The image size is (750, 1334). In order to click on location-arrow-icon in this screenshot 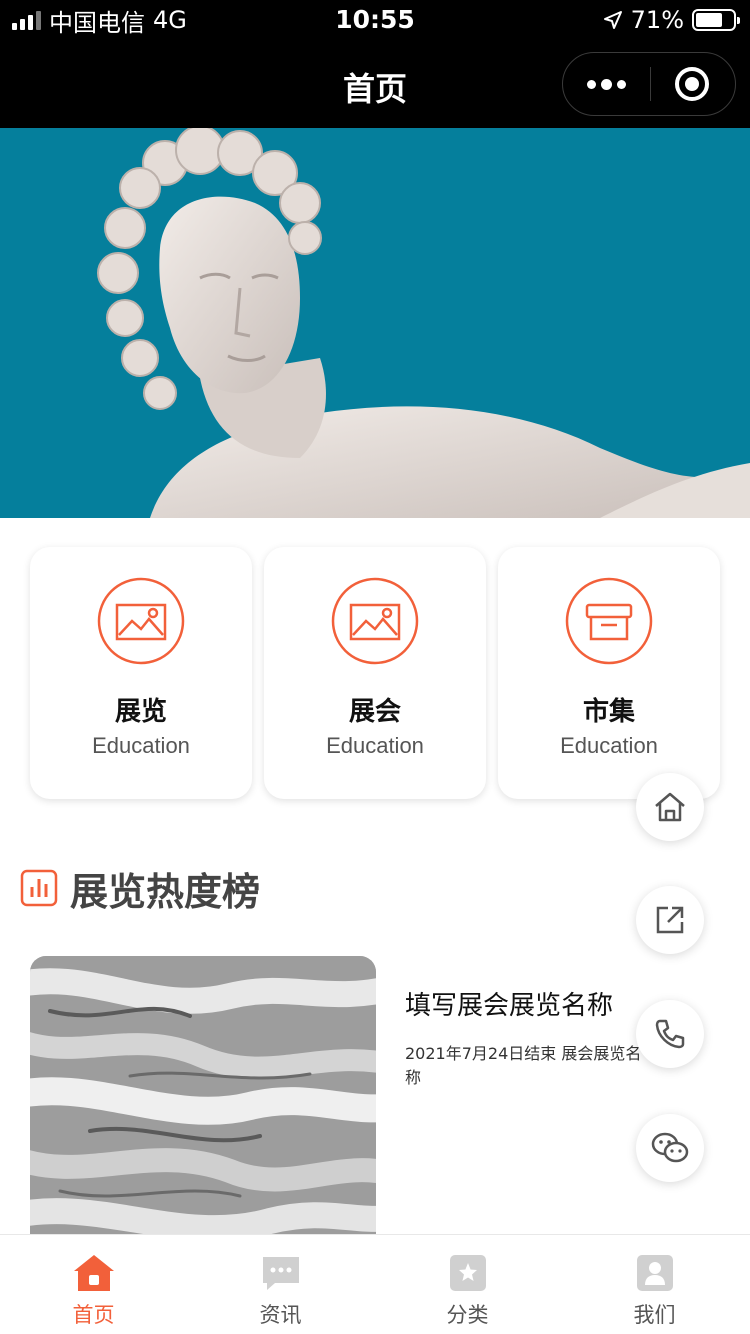, I will do `click(612, 20)`.